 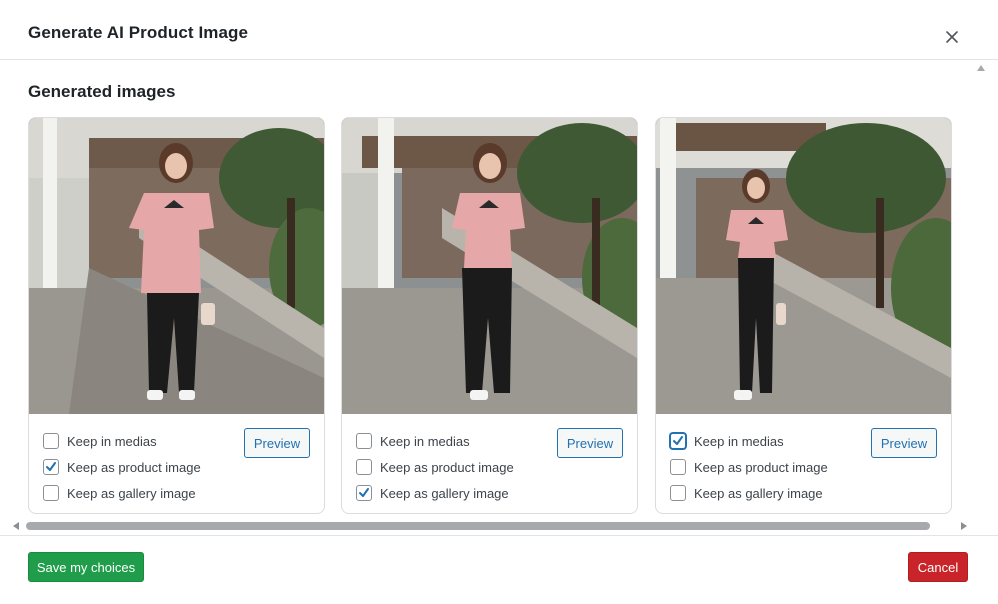 What do you see at coordinates (138, 32) in the screenshot?
I see `modal-title: Generate AI Product Image` at bounding box center [138, 32].